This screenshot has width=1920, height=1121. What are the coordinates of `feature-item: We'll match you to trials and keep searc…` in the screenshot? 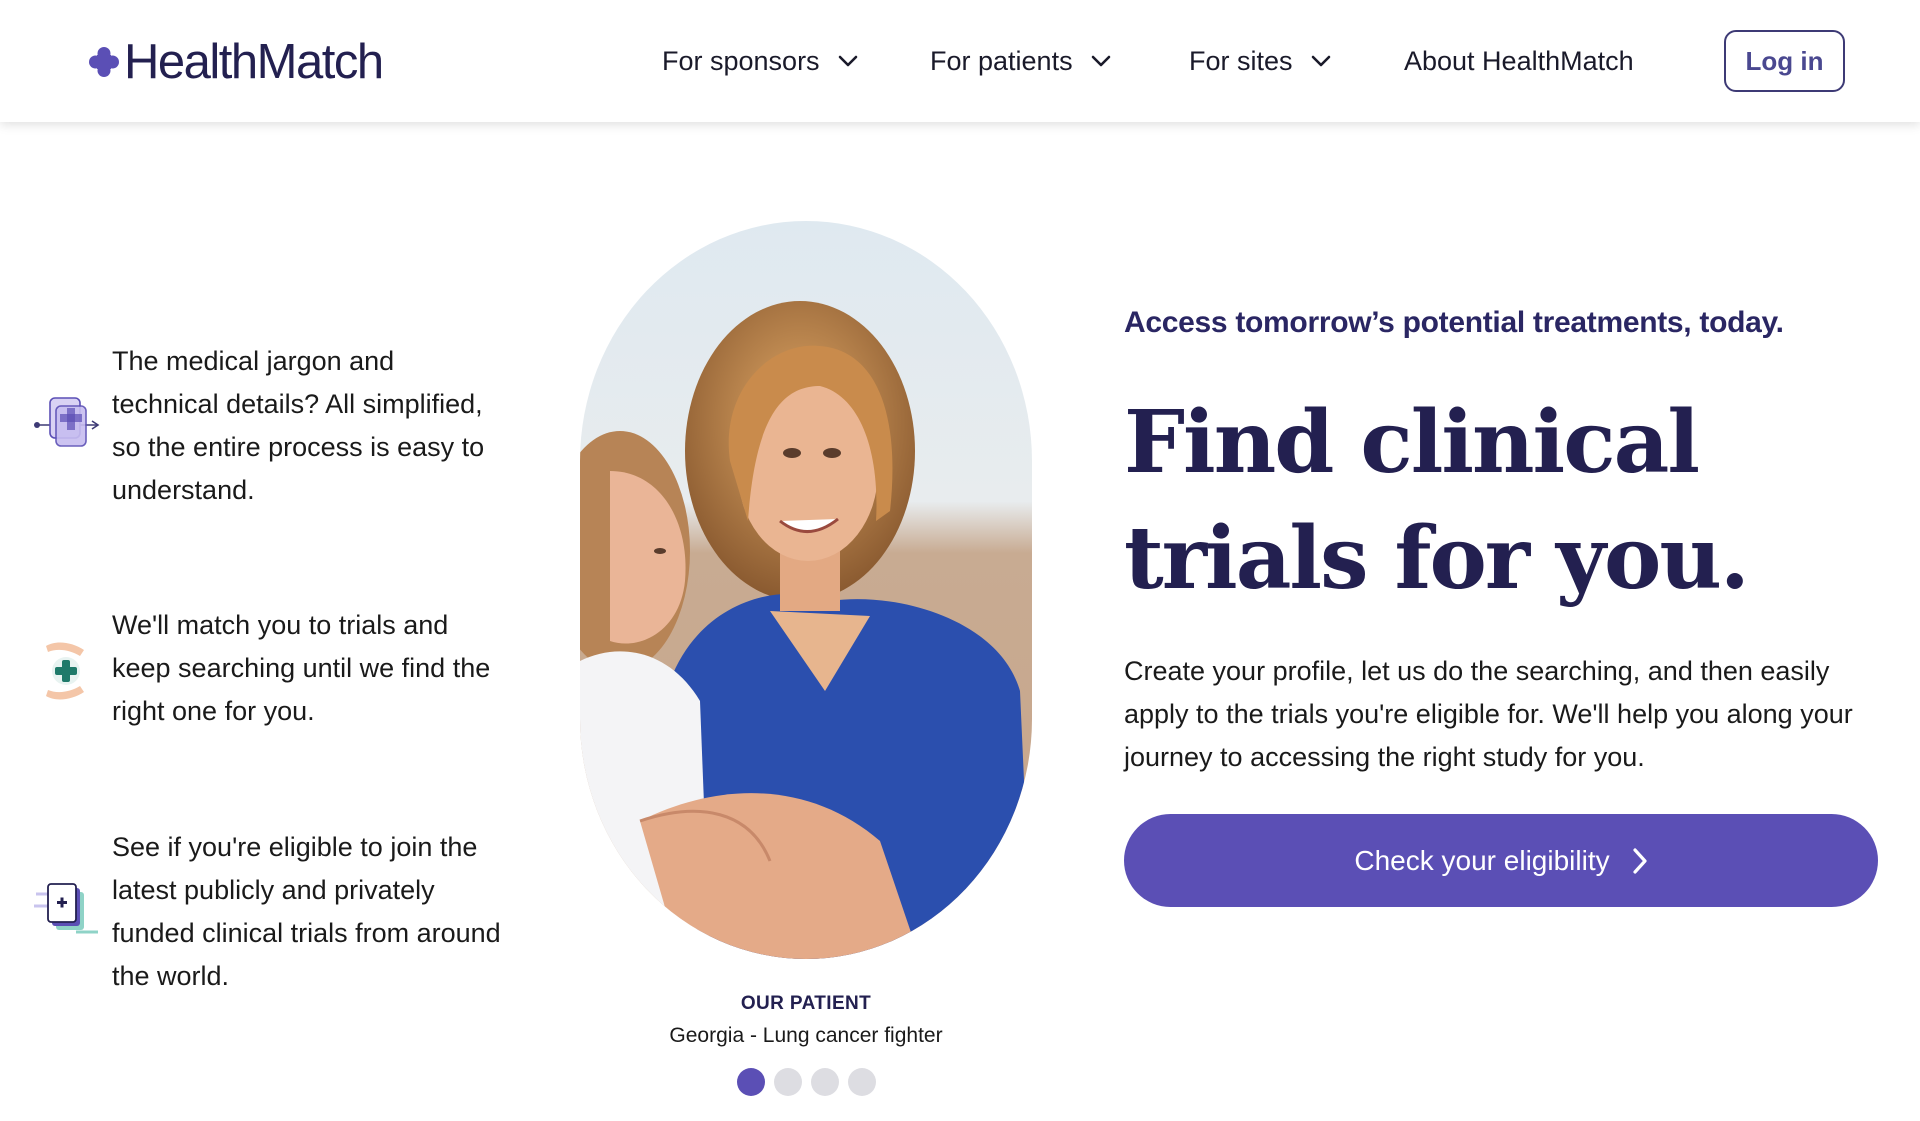 It's located at (267, 674).